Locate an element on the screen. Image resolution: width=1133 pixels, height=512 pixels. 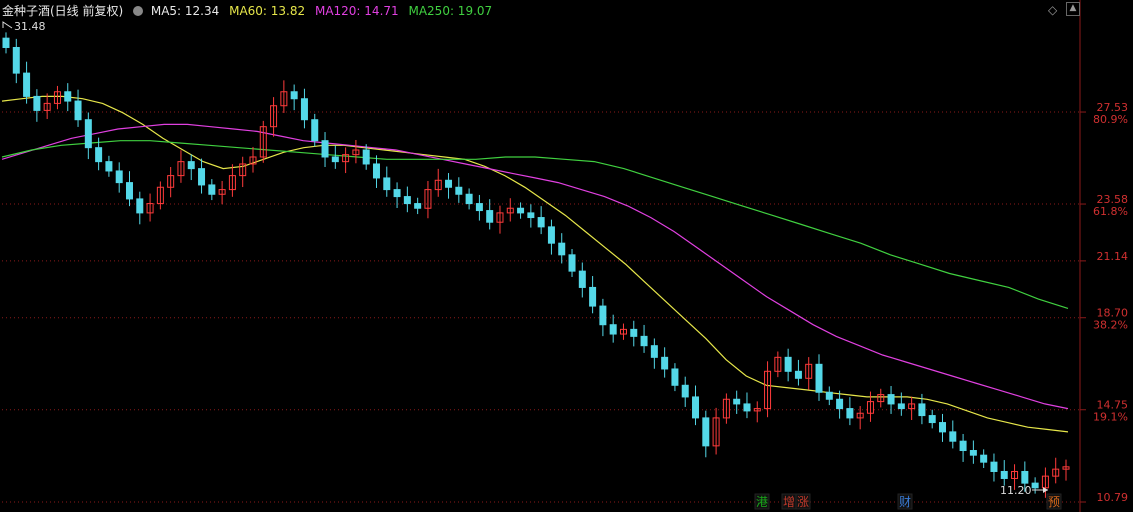
scroll-up-icon: ▲ is located at coordinates (1073, 9).